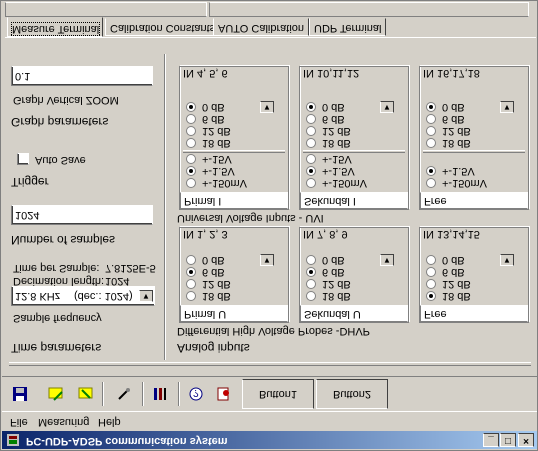 The width and height of the screenshot is (538, 451). What do you see at coordinates (216, 143) in the screenshot?
I see `uvi-0-gain-label: 18 dB` at bounding box center [216, 143].